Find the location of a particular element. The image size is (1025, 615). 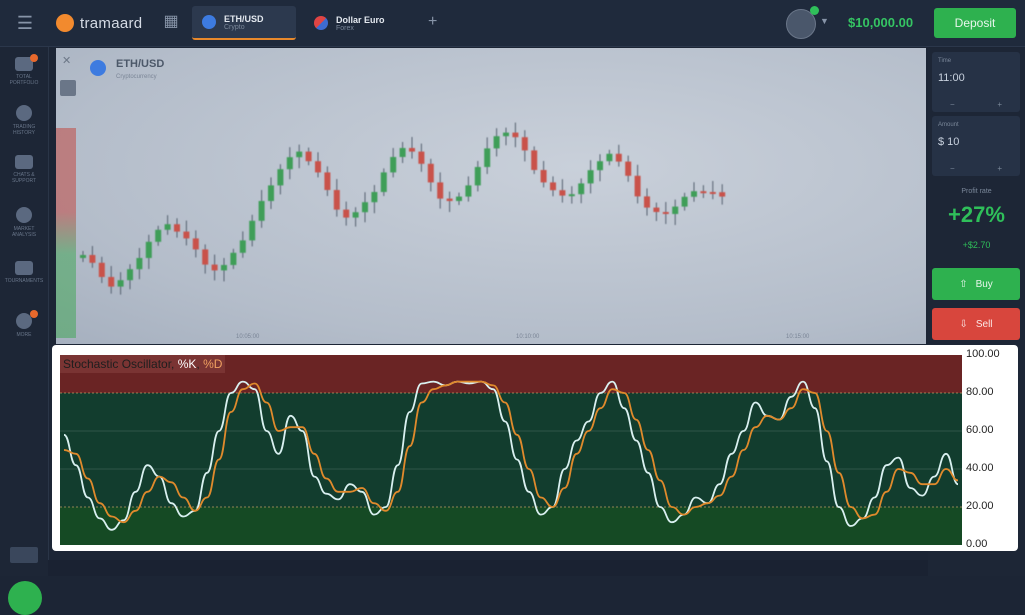

oscillator-title: Stochastic Oscillator, %K, %D is located at coordinates (143, 364).